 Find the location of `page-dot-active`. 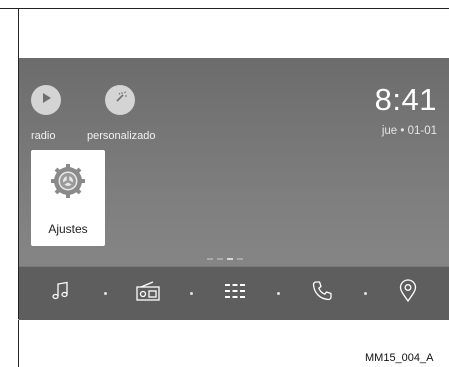

page-dot-active is located at coordinates (230, 258).